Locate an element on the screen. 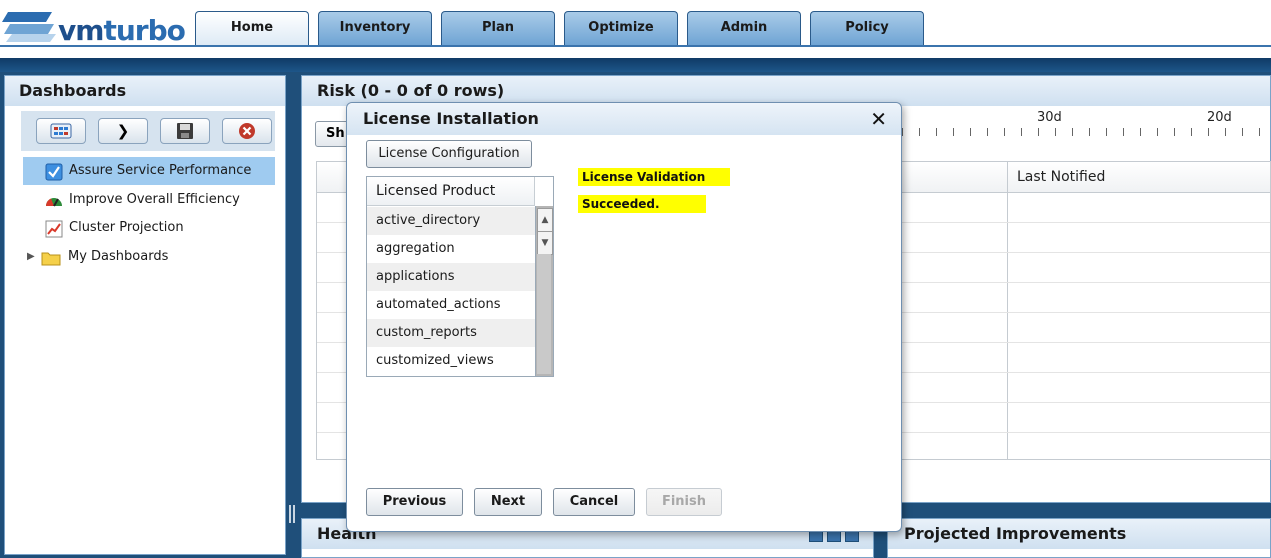  next-button: Next is located at coordinates (508, 502).